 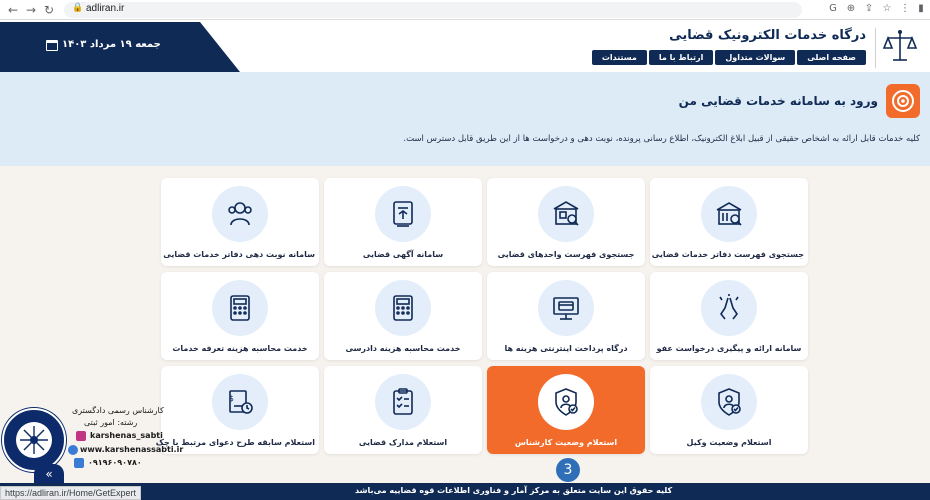 What do you see at coordinates (566, 402) in the screenshot?
I see `shield-expert-icon` at bounding box center [566, 402].